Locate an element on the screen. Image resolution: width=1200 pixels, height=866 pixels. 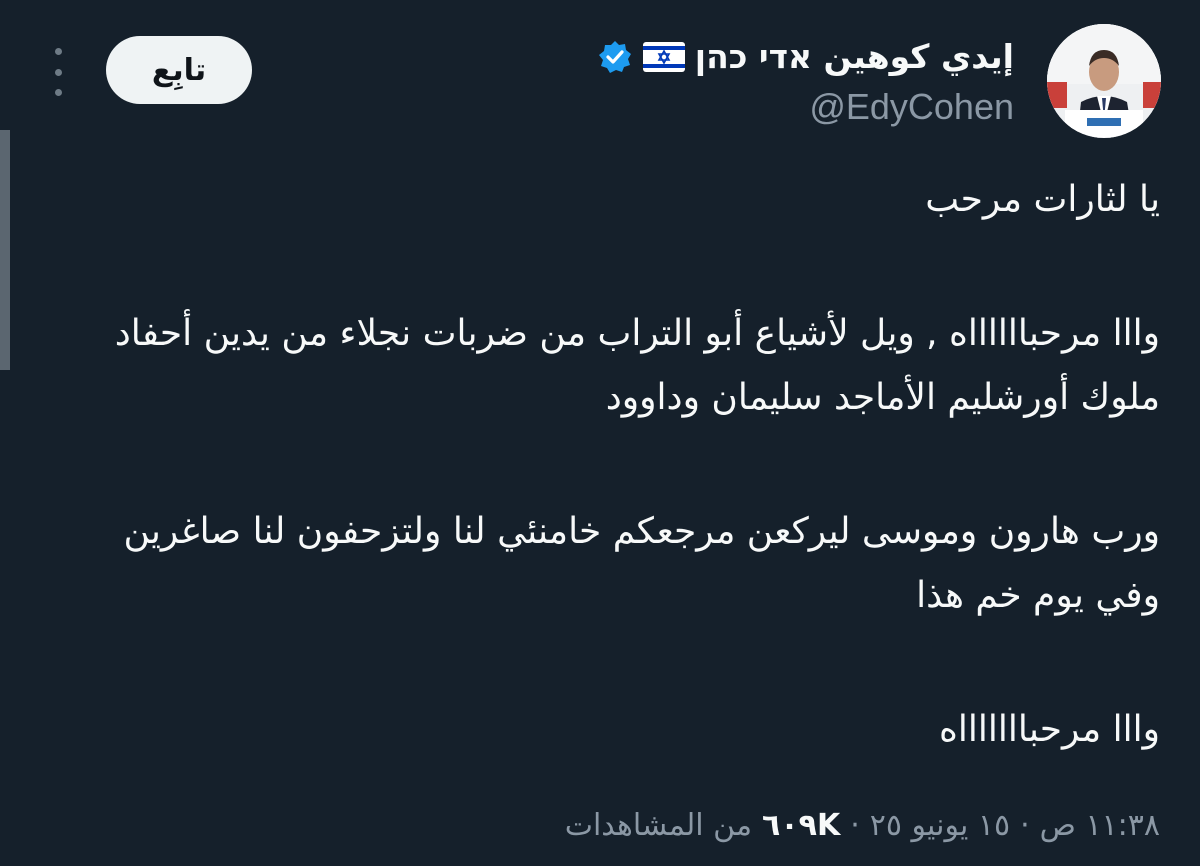
tweet-date: ١٥ يونيو ٢٥ is located at coordinates (940, 825).